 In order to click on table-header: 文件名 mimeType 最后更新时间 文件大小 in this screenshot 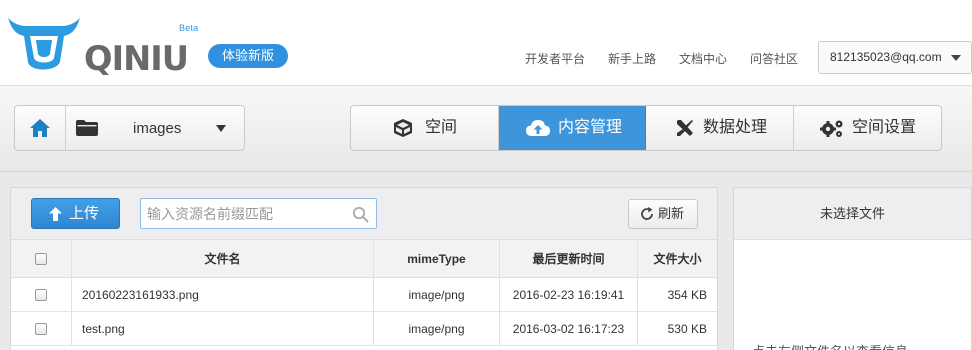, I will do `click(364, 259)`.